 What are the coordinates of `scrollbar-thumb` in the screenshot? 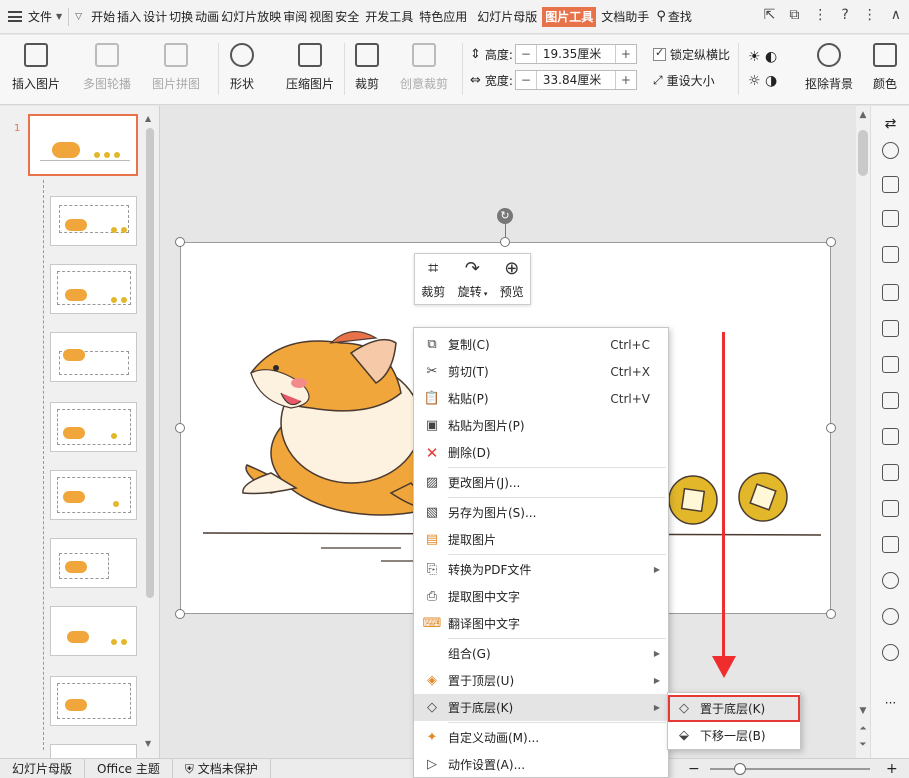 It's located at (863, 153).